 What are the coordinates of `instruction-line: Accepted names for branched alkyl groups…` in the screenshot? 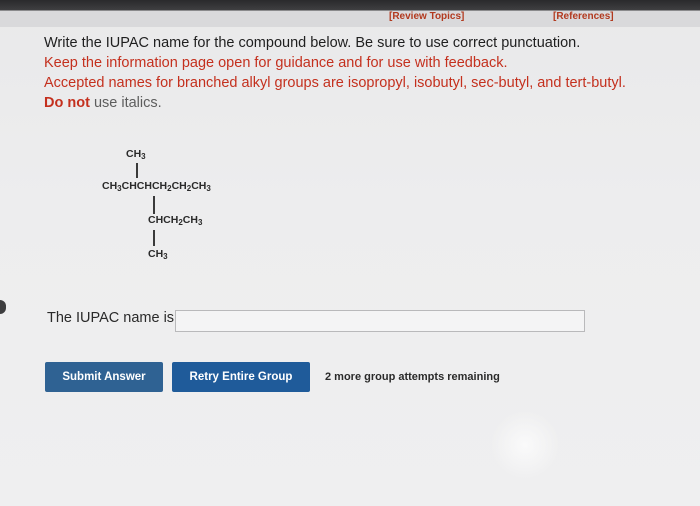 It's located at (335, 83).